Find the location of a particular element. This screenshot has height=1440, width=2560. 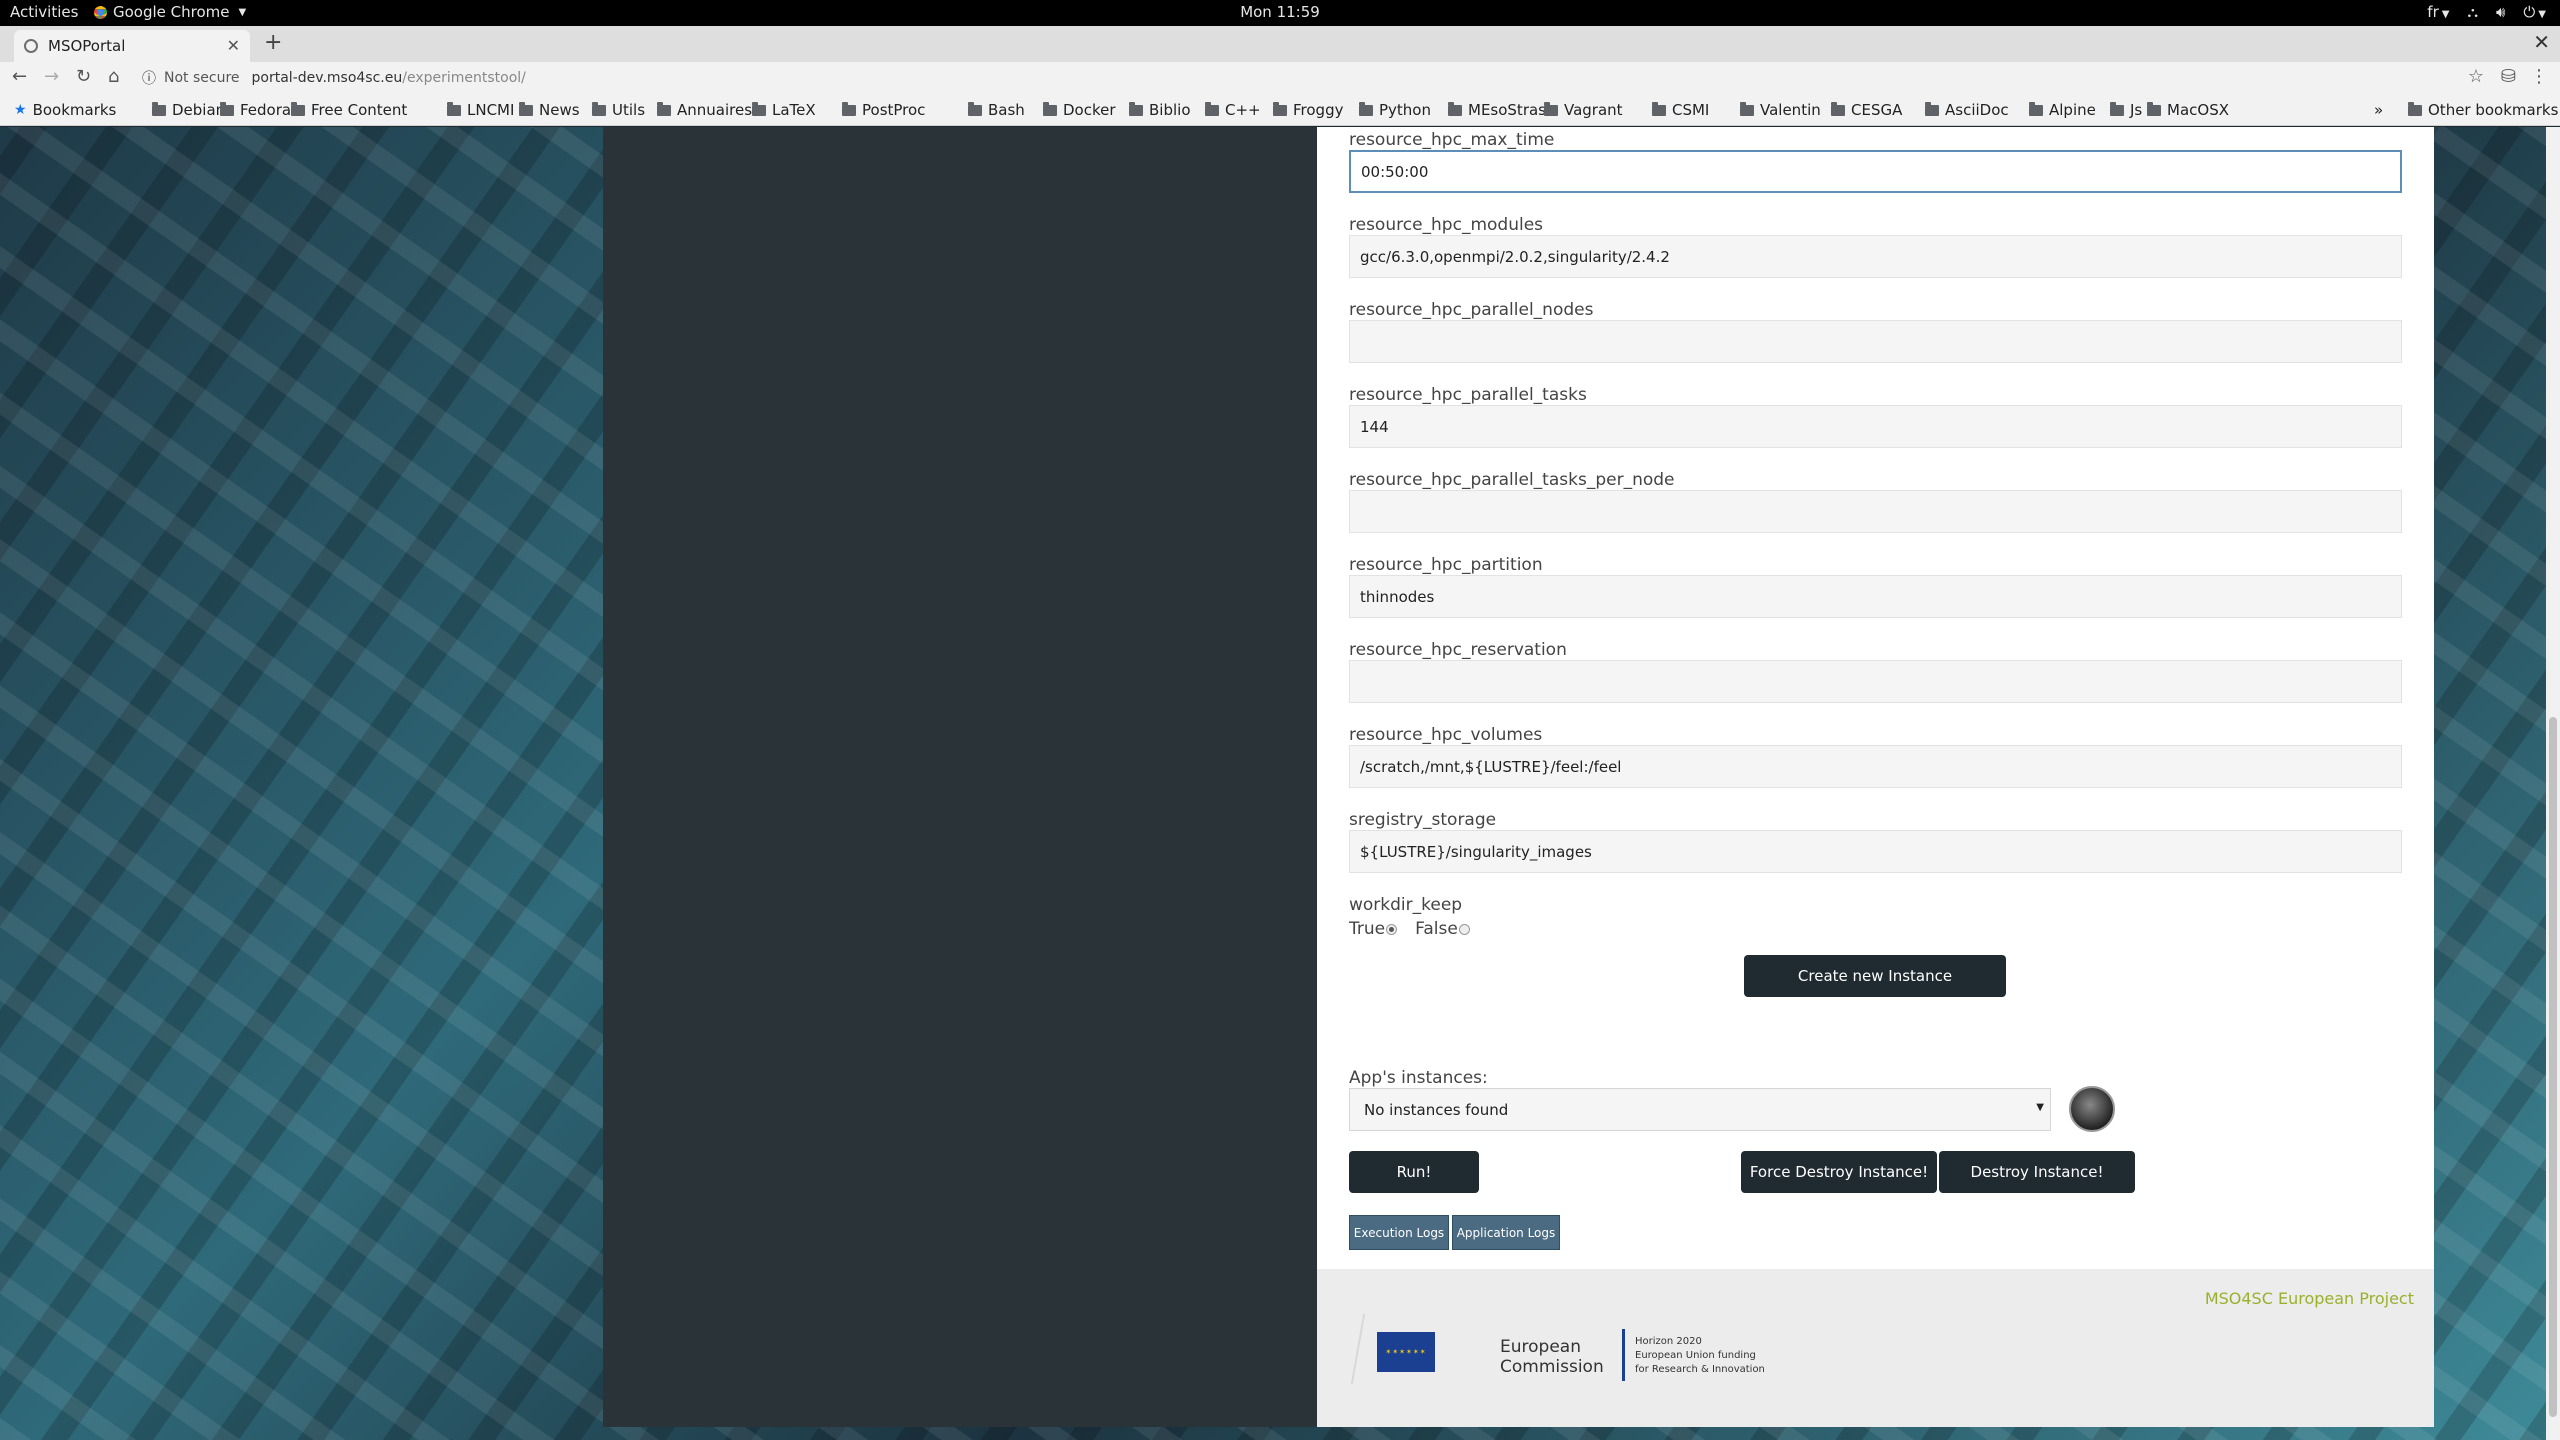

field-input-resource-hpc-partition is located at coordinates (1875, 596).